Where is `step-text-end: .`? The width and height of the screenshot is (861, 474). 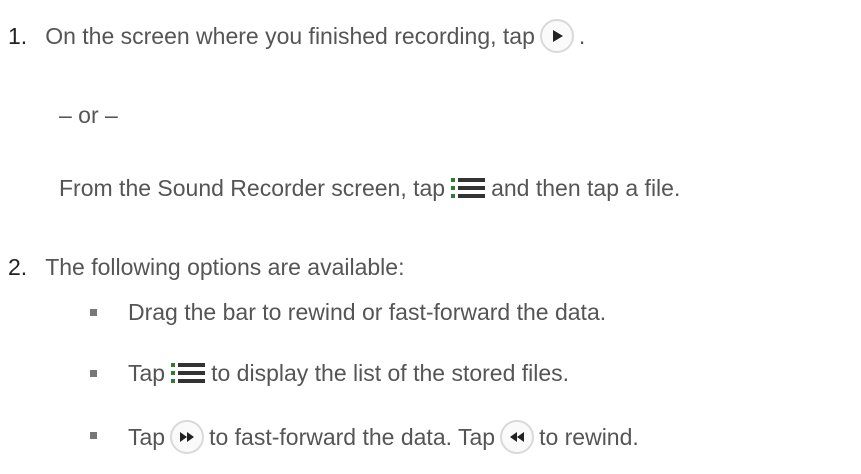
step-text-end: . is located at coordinates (582, 36).